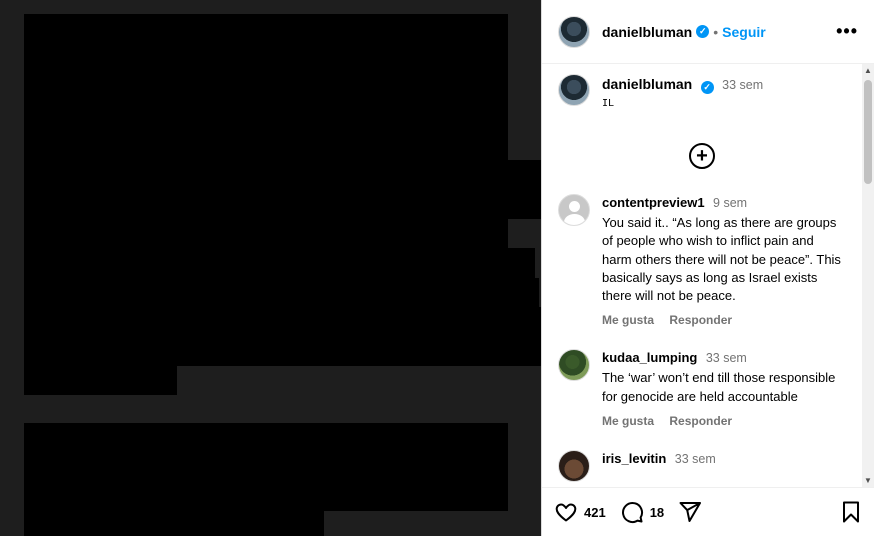 The image size is (874, 536). What do you see at coordinates (271, 87) in the screenshot?
I see `post-text-line: kidnapped on October 7th have` at bounding box center [271, 87].